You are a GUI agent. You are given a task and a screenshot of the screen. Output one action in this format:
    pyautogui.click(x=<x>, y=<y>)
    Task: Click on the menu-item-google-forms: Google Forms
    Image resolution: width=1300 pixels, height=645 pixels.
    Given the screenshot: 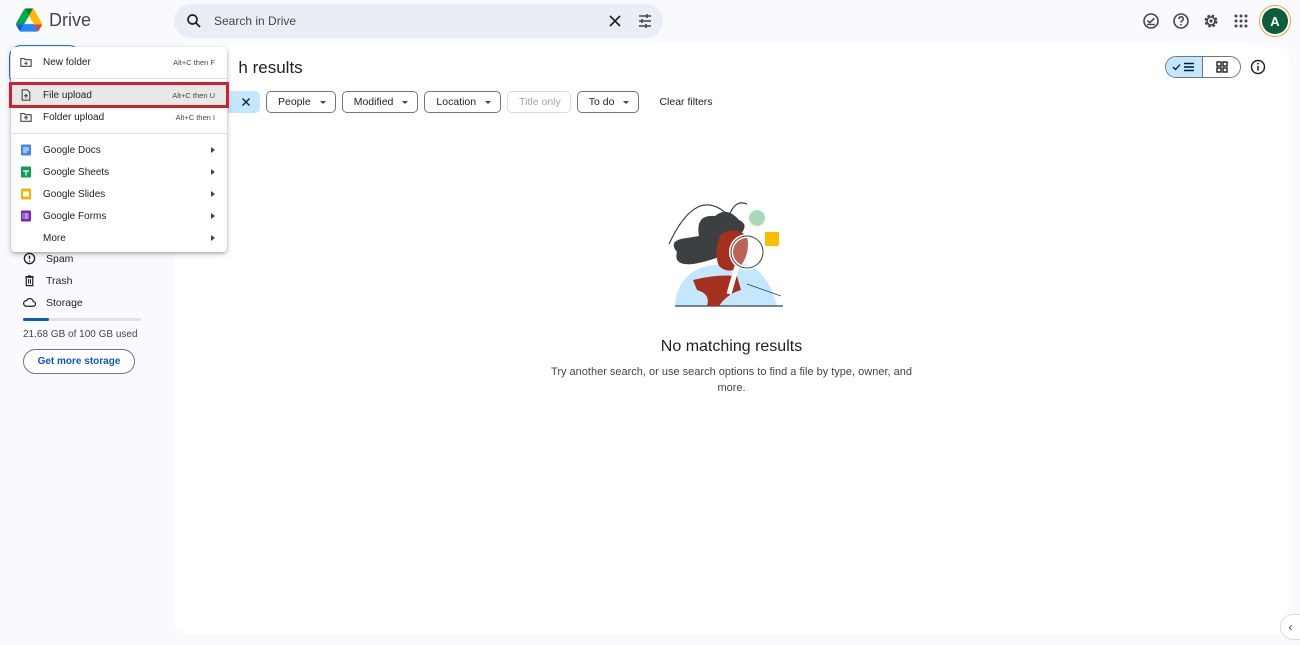 What is the action you would take?
    pyautogui.click(x=119, y=216)
    